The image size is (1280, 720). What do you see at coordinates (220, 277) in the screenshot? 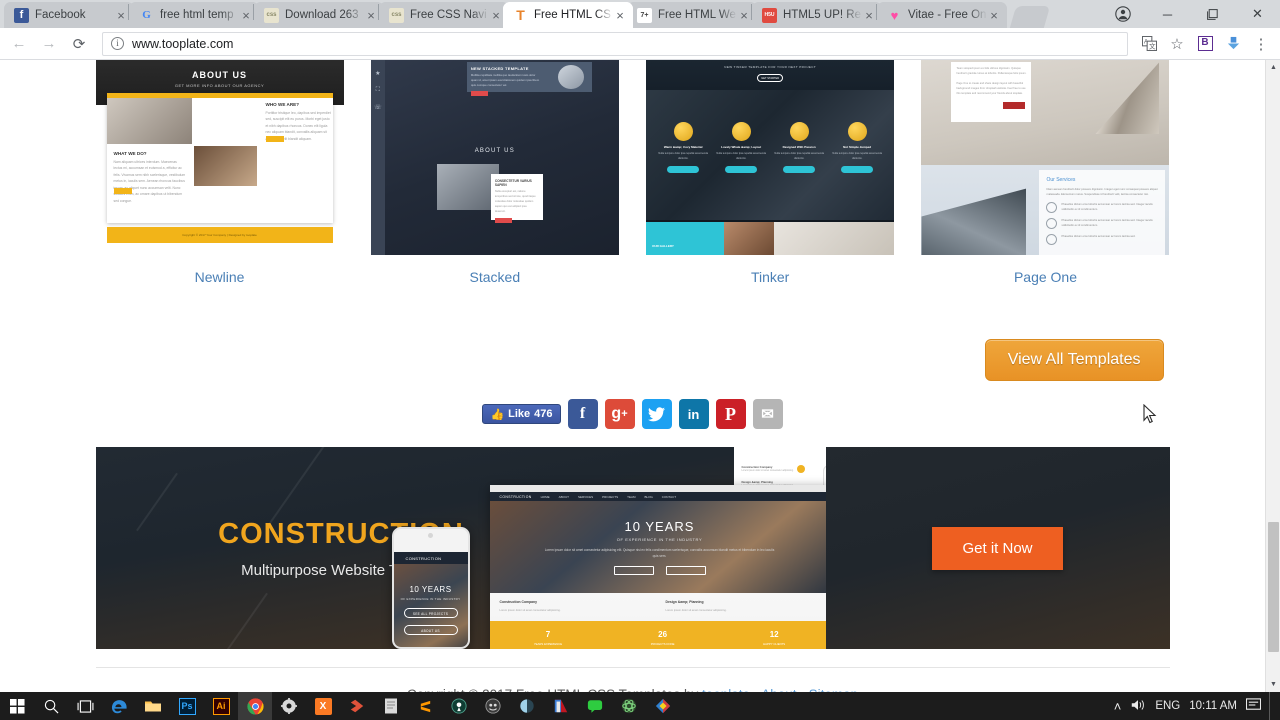
I see `template-name-newline: Newline` at bounding box center [220, 277].